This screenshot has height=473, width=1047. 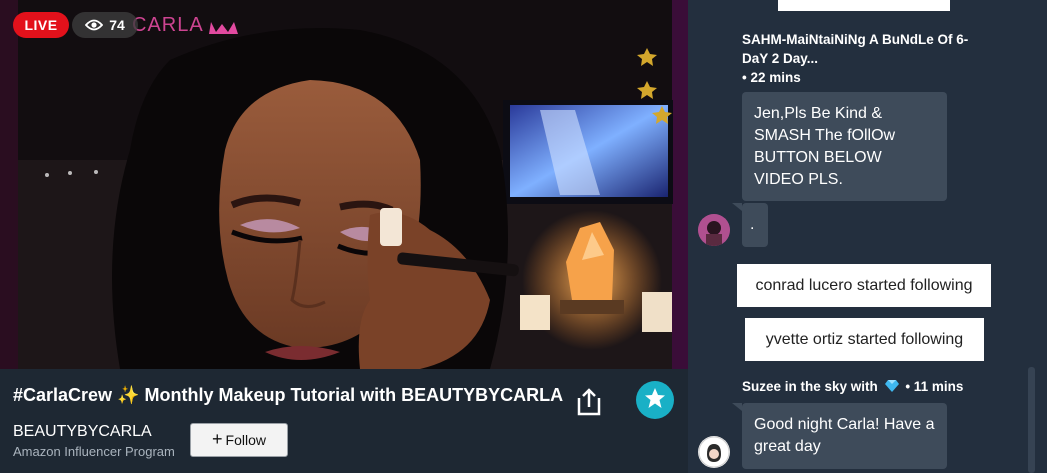 What do you see at coordinates (217, 439) in the screenshot?
I see `plus-icon: +` at bounding box center [217, 439].